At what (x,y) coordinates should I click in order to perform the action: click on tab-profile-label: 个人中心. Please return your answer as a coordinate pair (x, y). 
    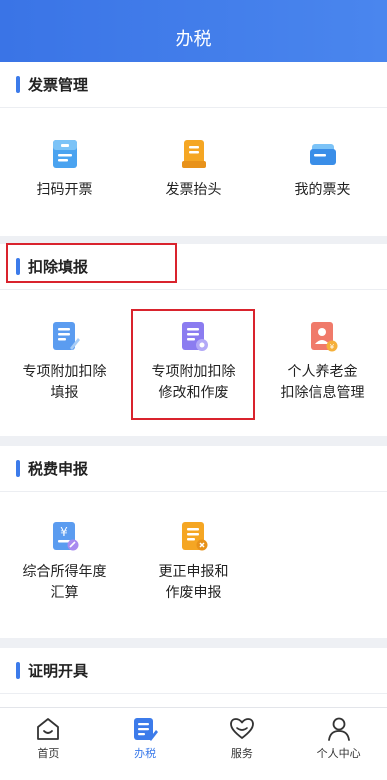
    Looking at the image, I should click on (338, 753).